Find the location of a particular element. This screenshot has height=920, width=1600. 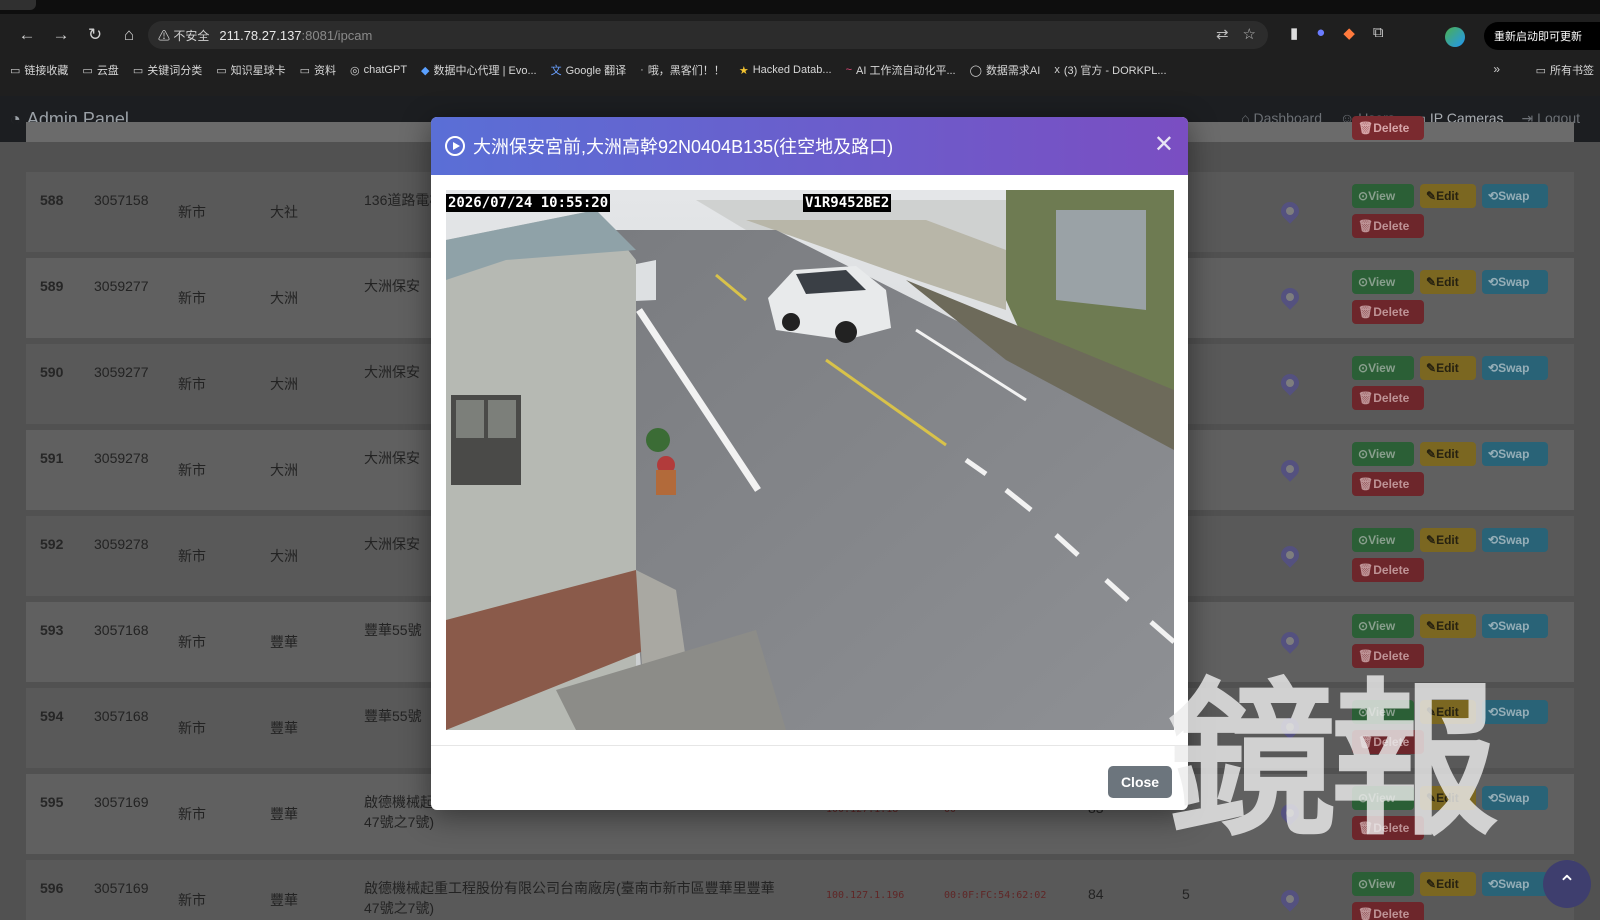

extension-icons: ▮ ● ◆ ⧉ is located at coordinates (1337, 33).